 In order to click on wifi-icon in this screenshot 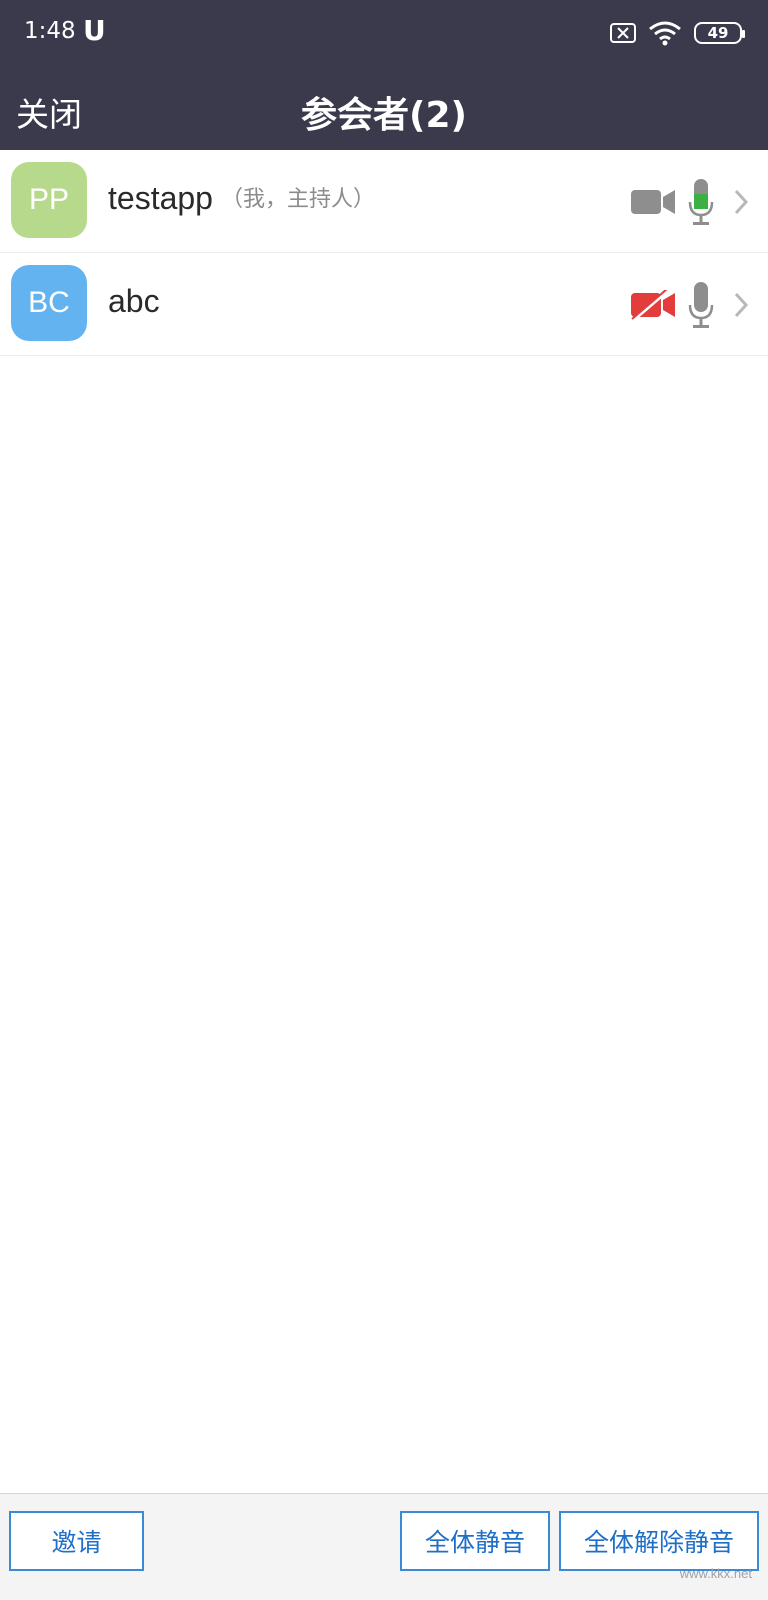, I will do `click(665, 33)`.